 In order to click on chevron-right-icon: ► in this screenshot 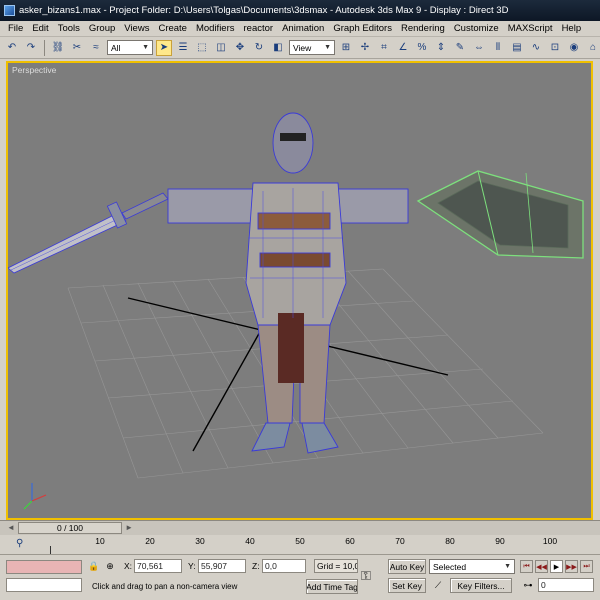, I will do `click(129, 527)`.